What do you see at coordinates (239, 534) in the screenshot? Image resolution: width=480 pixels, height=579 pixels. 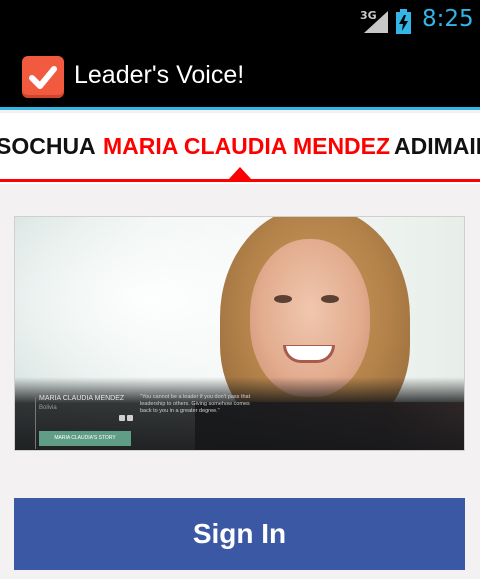 I see `sign-in-button: Sign In` at bounding box center [239, 534].